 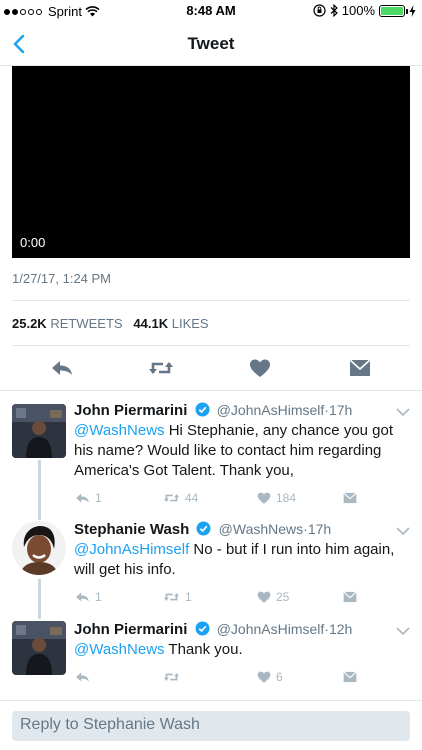 I want to click on author-handle: @WashNews, so click(x=261, y=529).